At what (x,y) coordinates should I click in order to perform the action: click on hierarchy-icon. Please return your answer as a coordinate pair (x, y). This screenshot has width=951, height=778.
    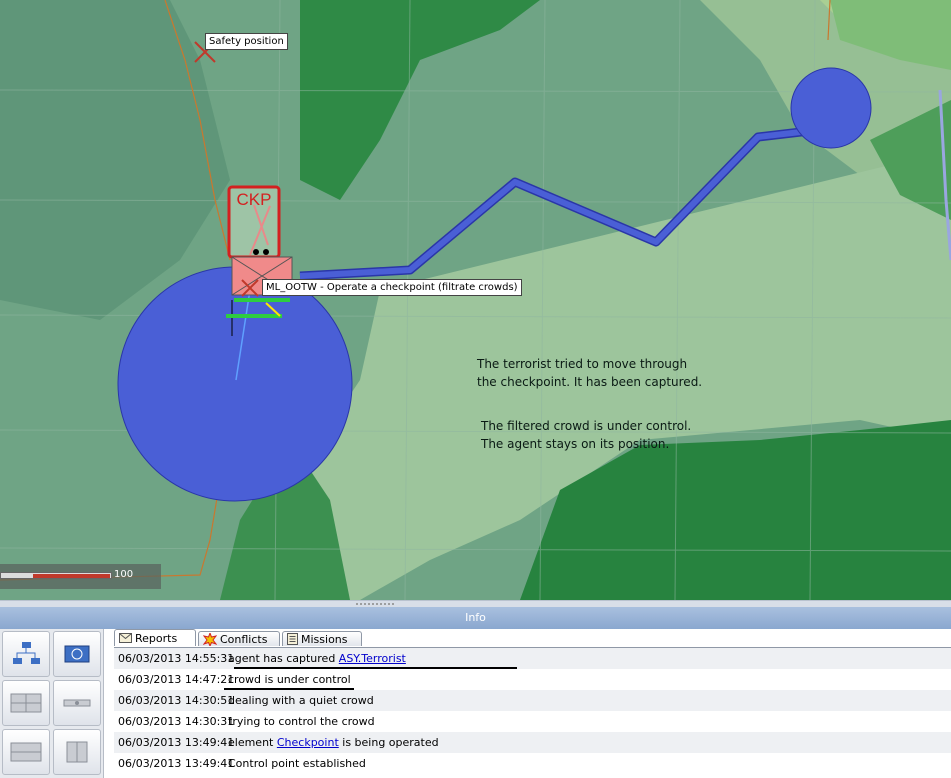
    Looking at the image, I should click on (26, 653).